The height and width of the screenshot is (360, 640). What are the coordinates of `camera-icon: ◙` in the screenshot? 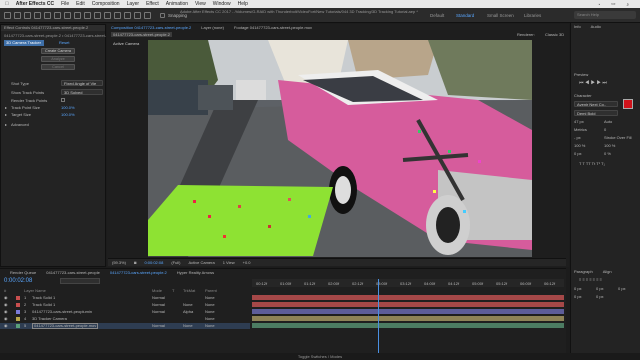 It's located at (135, 262).